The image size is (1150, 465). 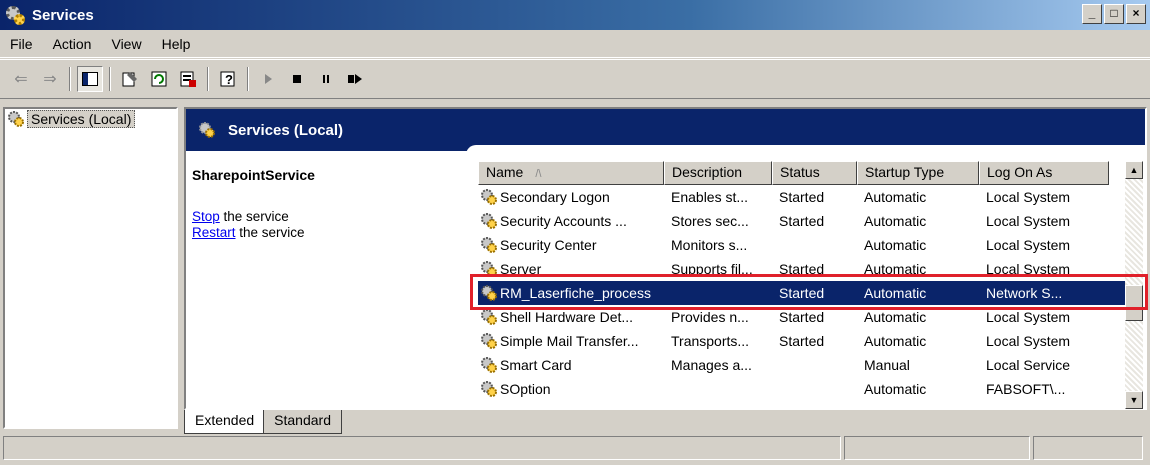 What do you see at coordinates (90, 268) in the screenshot?
I see `console-tree: Services (Local)` at bounding box center [90, 268].